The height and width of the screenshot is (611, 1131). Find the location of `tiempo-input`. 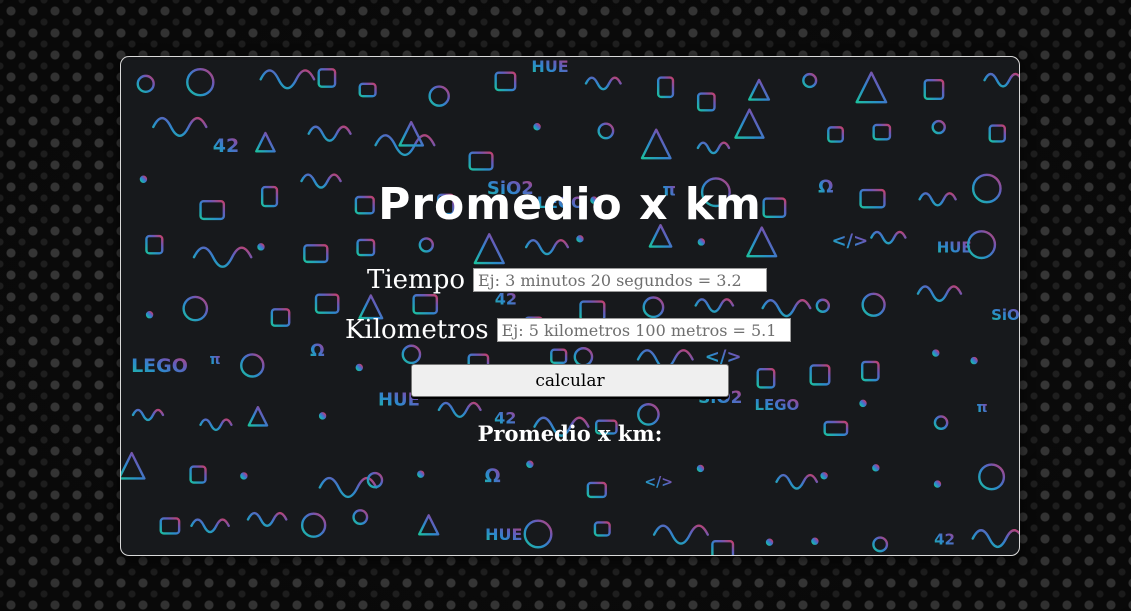

tiempo-input is located at coordinates (620, 280).